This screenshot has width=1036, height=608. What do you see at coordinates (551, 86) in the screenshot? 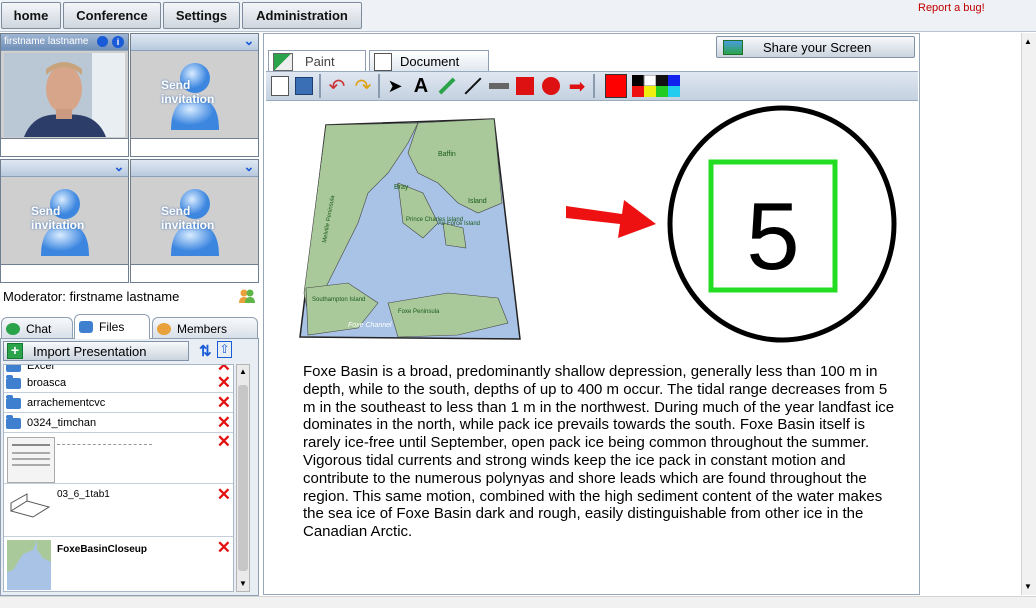
I see `ellipse-tool-icon` at bounding box center [551, 86].